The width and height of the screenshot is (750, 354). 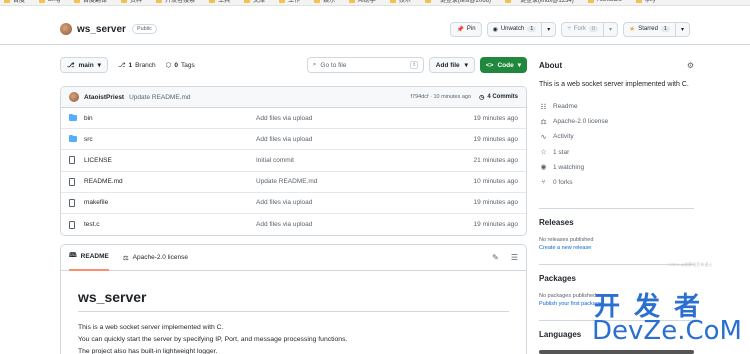 What do you see at coordinates (616, 152) in the screenshot?
I see `about-link-star: ☆ 1 star` at bounding box center [616, 152].